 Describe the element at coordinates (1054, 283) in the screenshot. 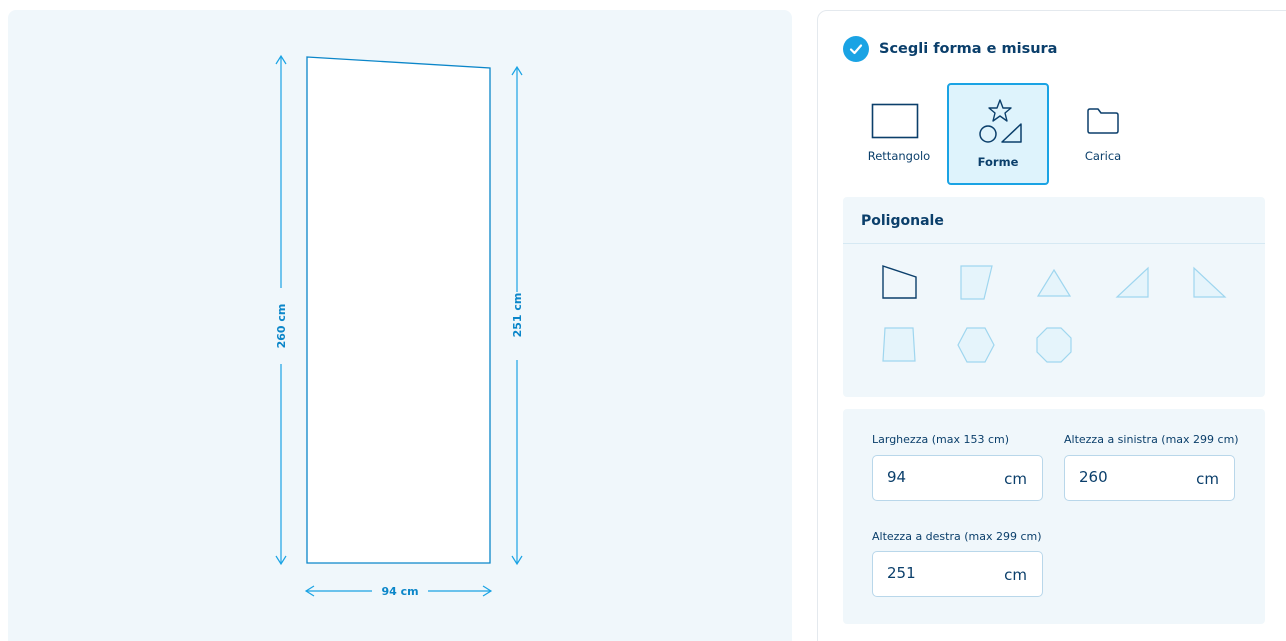

I see `shape-triangle` at that location.